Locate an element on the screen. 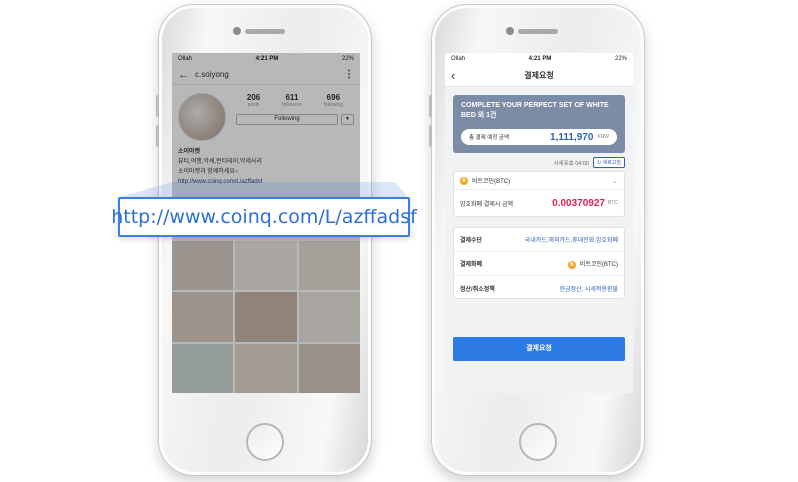 The height and width of the screenshot is (482, 798). status-bar: Ollah 4:21 PM 22% is located at coordinates (539, 59).